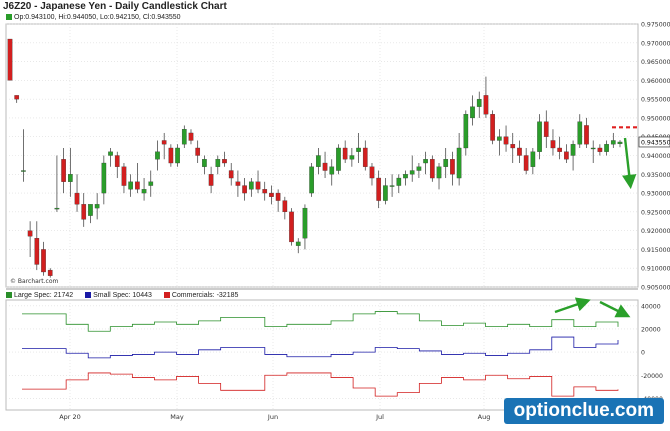  Describe the element at coordinates (177, 417) in the screenshot. I see `x-tick-label-1: May` at that location.